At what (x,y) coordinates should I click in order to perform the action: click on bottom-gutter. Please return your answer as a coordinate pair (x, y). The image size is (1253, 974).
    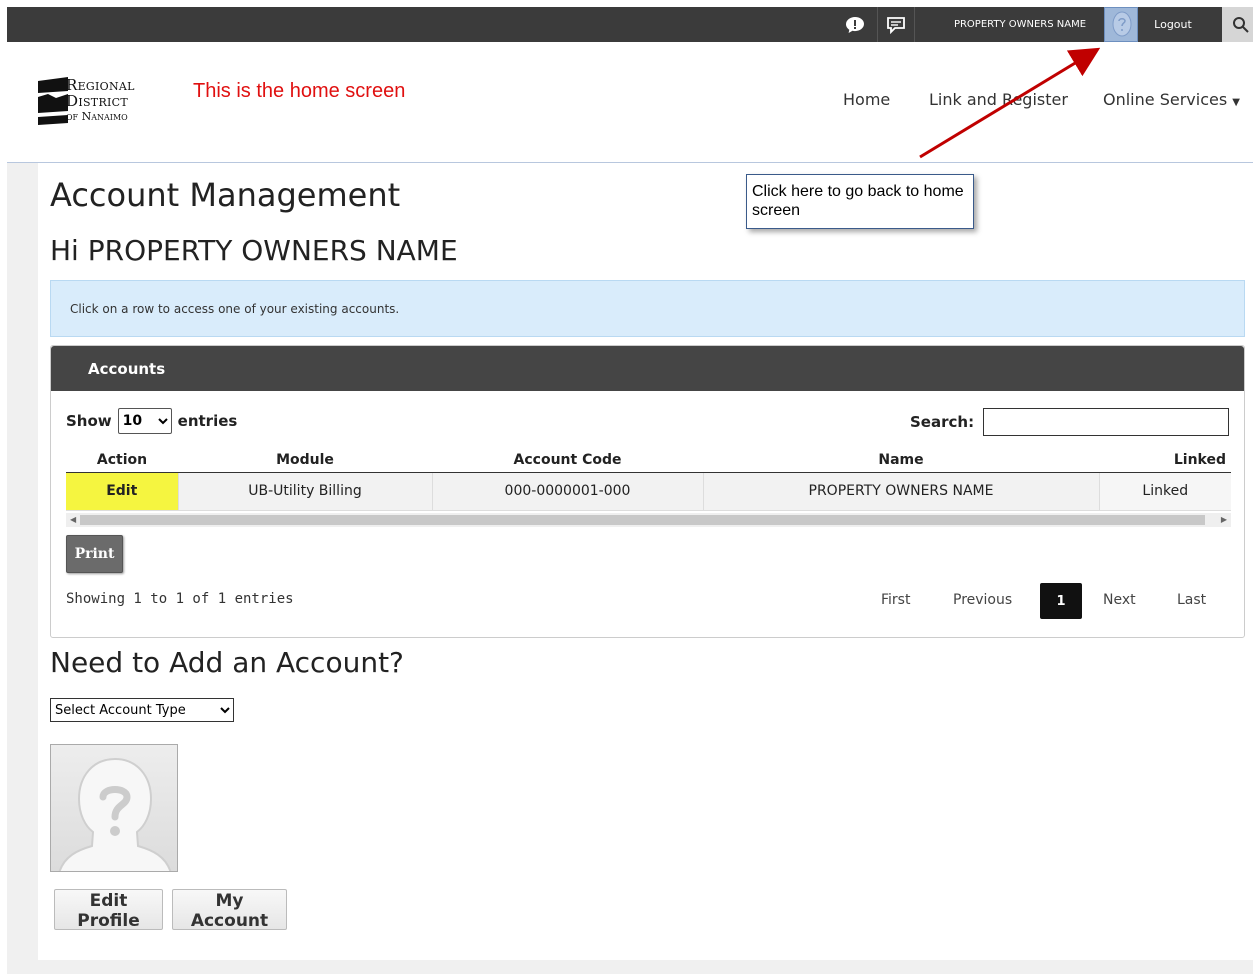
    Looking at the image, I should click on (630, 967).